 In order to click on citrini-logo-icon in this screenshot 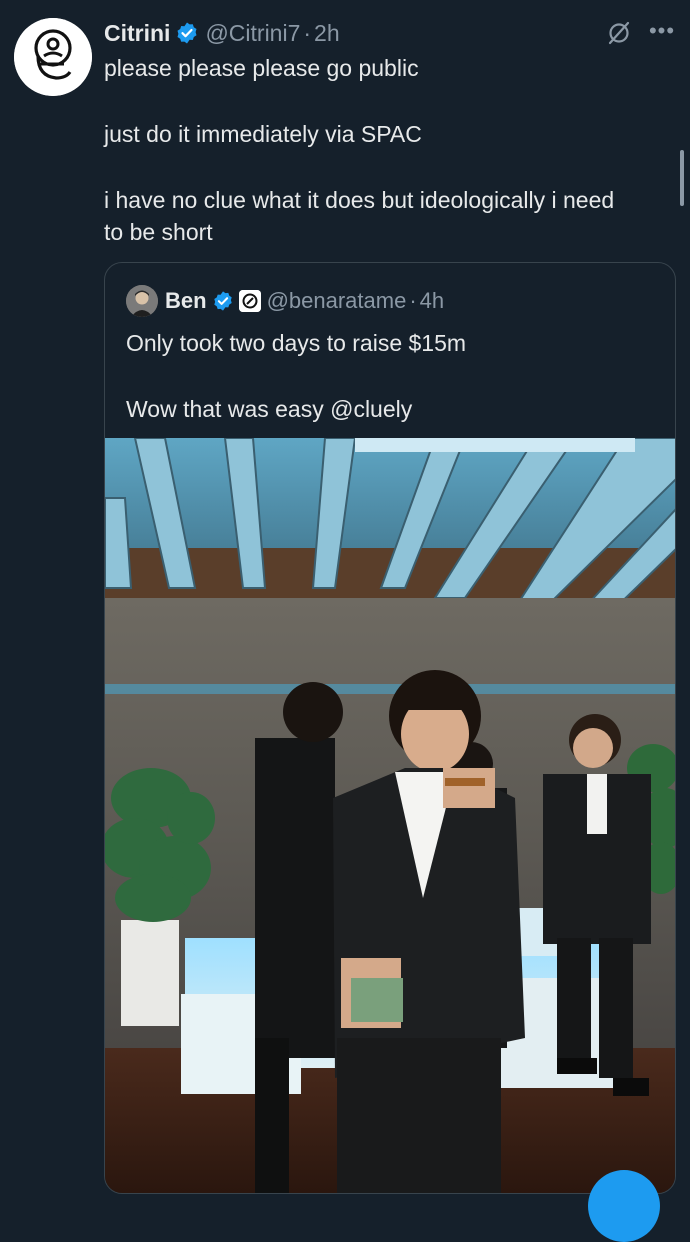, I will do `click(53, 57)`.